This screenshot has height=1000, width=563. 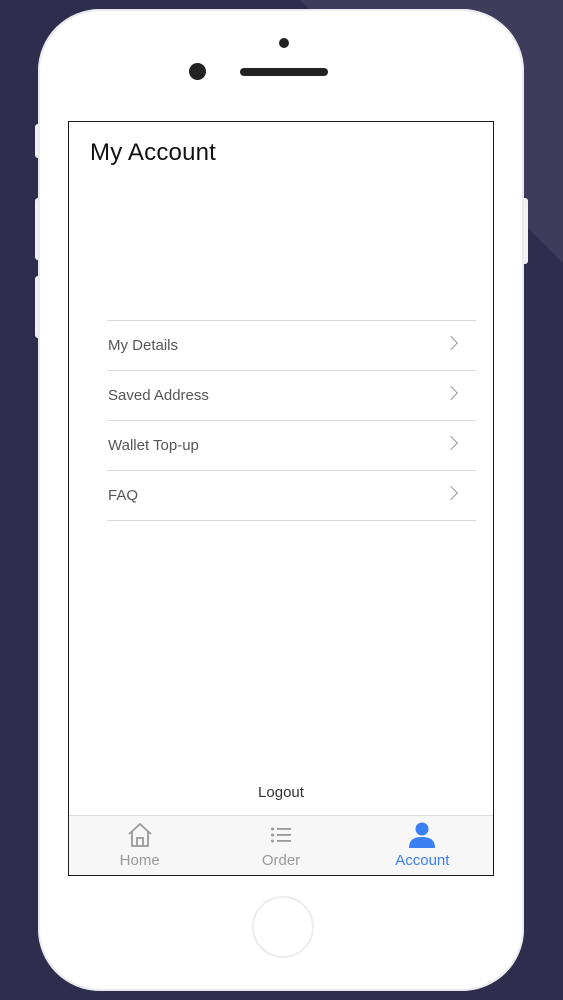 What do you see at coordinates (291, 496) in the screenshot?
I see `menu-item-faq: FAQ` at bounding box center [291, 496].